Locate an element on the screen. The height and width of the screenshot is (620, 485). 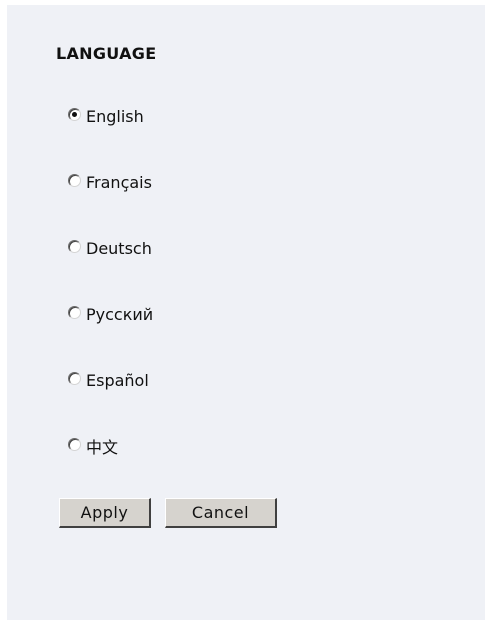
language-label-espanol: Español is located at coordinates (117, 380).